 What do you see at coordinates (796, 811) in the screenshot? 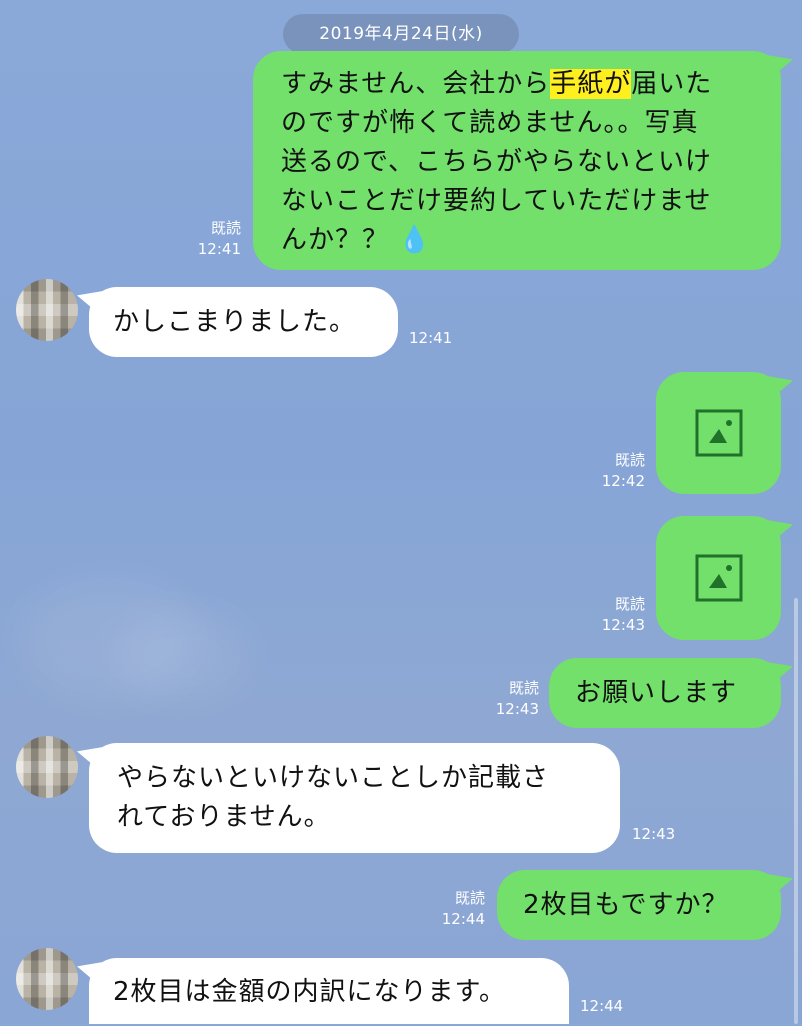
I see `scrollbar` at bounding box center [796, 811].